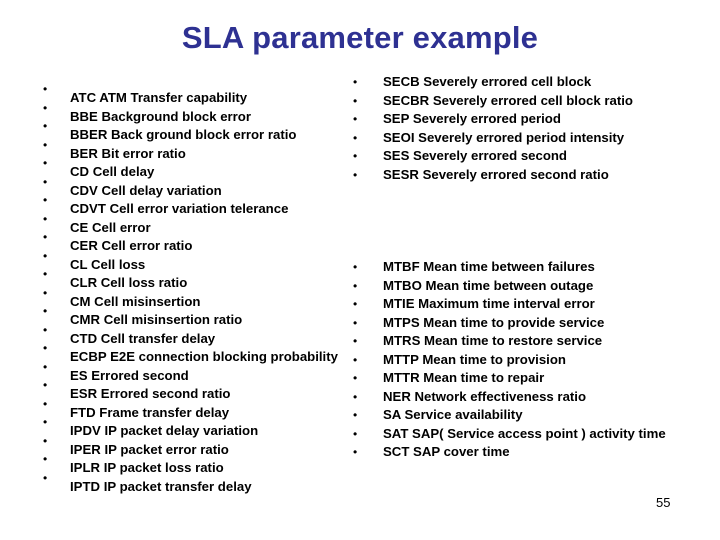  I want to click on list-item-text: IPLR IP packet loss ratio, so click(147, 467).